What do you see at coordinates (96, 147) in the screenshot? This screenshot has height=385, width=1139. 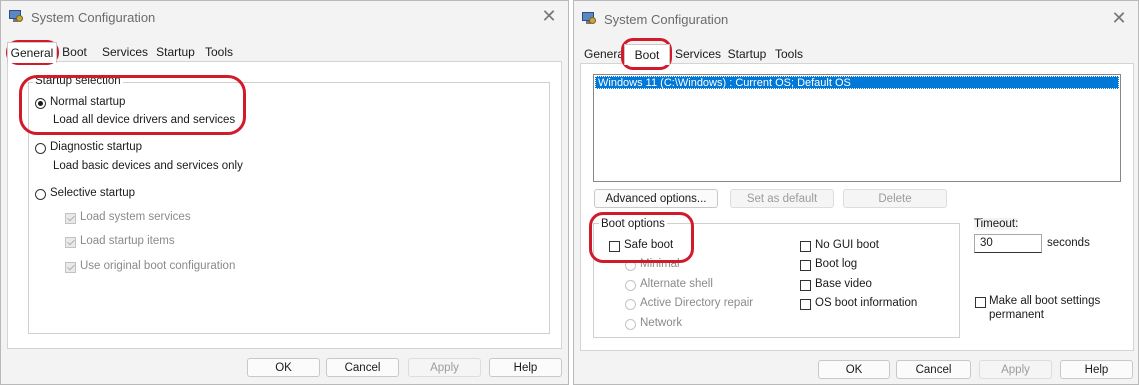 I see `diagnostic-startup-label: Diagnostic startup` at bounding box center [96, 147].